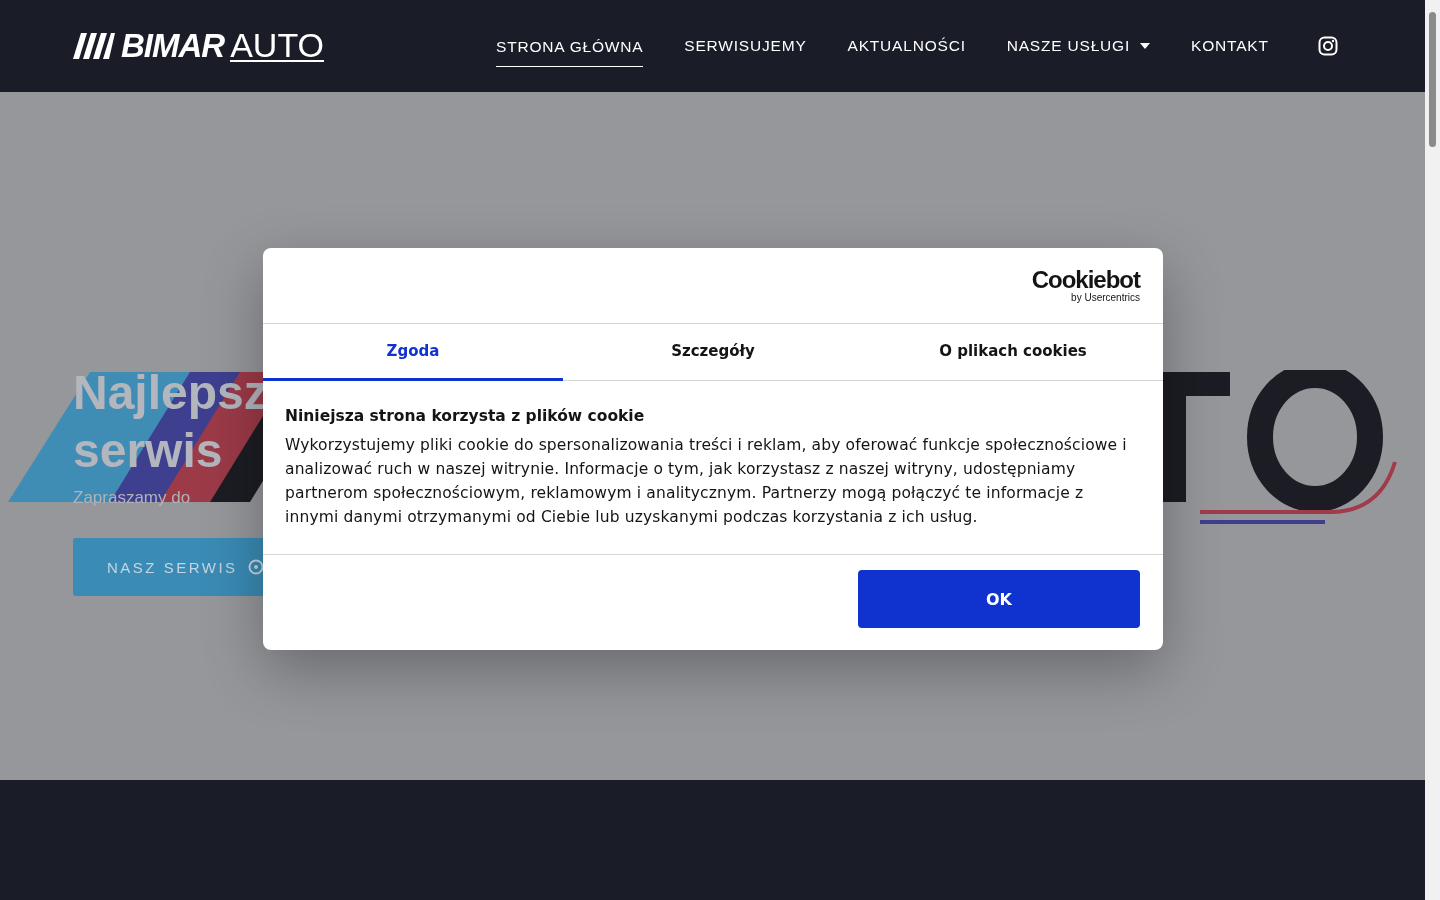 The image size is (1440, 900). I want to click on logo-text: AUTO, so click(277, 46).